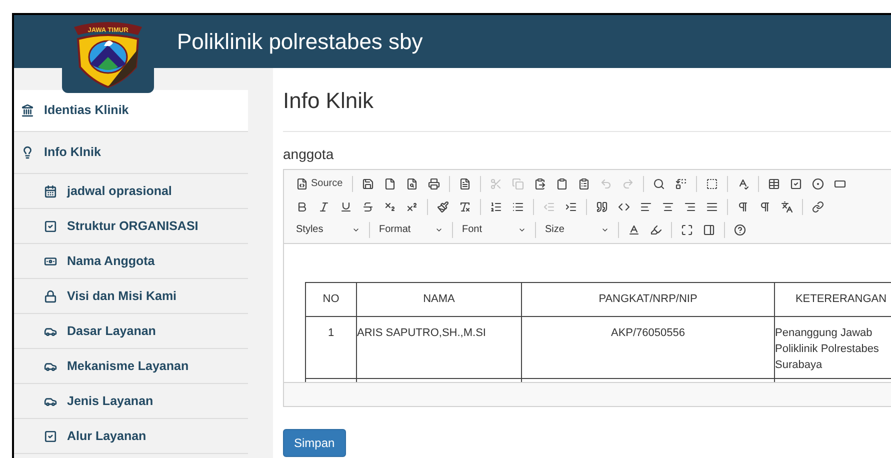  I want to click on help-icon, so click(740, 230).